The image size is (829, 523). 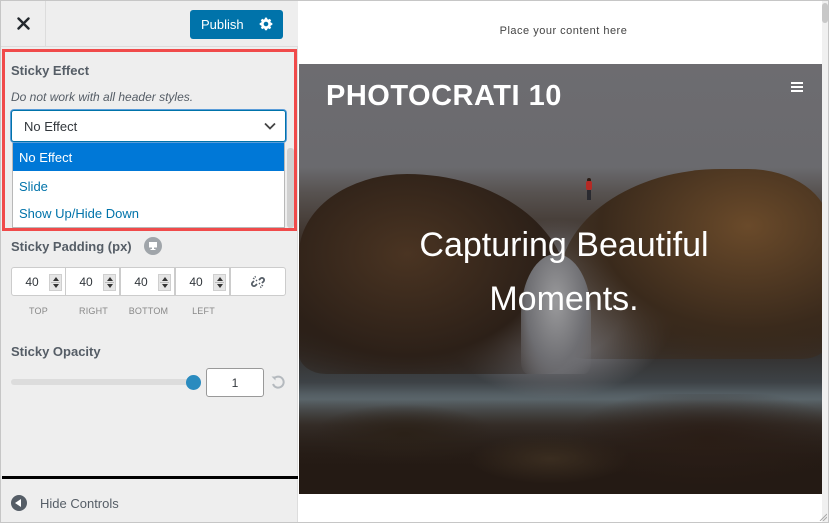 I want to click on hero-image-person, so click(x=589, y=189).